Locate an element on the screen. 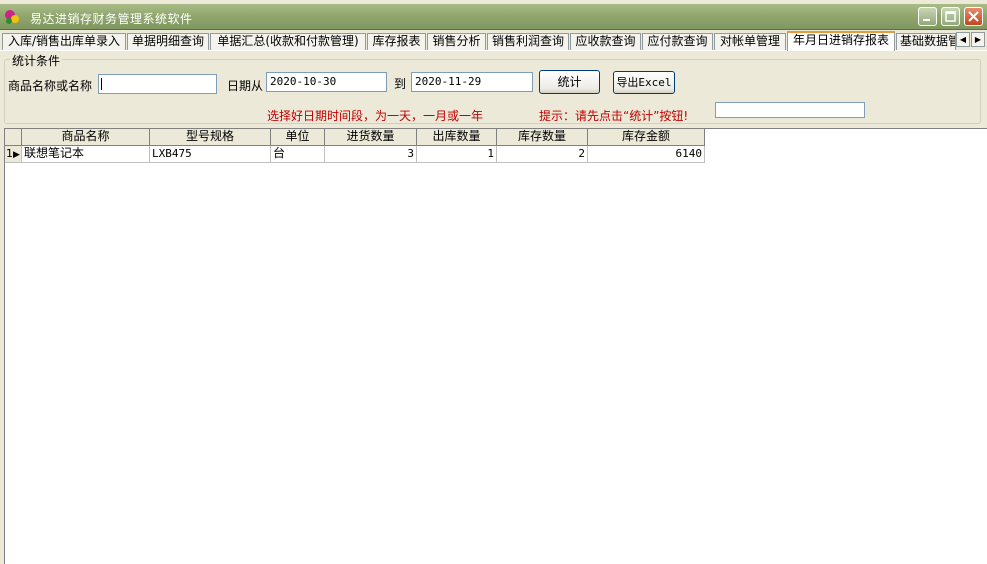 The image size is (987, 564). row-indicator: 1▶ is located at coordinates (13, 154).